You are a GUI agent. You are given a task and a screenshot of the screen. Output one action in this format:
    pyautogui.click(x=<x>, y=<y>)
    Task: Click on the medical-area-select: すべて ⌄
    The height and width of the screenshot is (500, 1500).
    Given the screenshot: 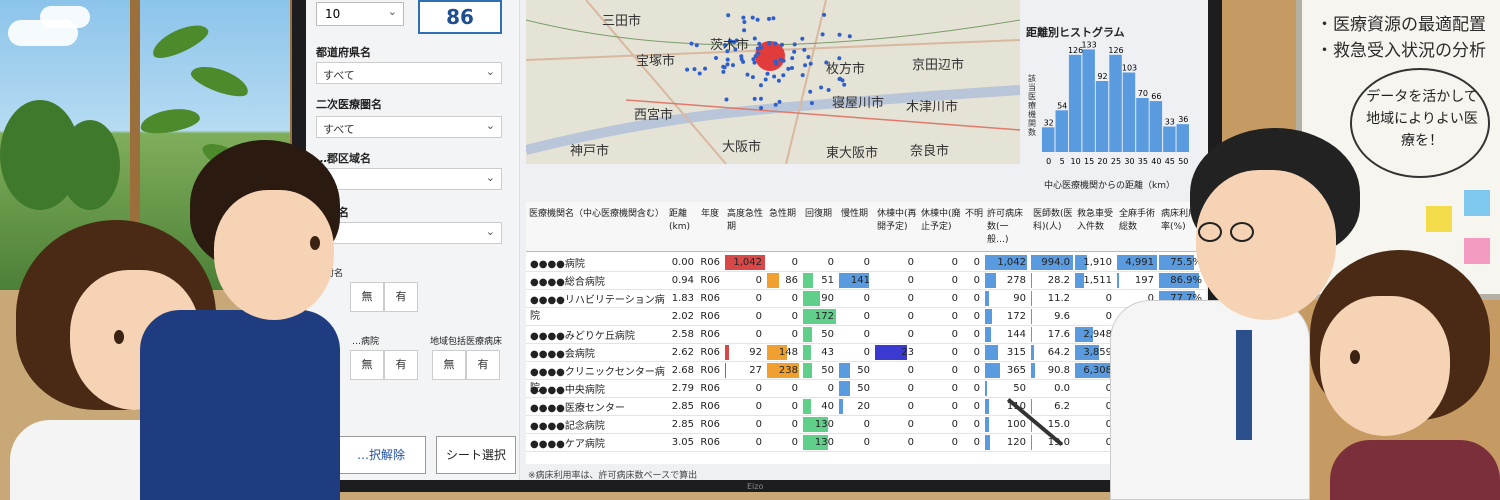 What is the action you would take?
    pyautogui.click(x=409, y=127)
    